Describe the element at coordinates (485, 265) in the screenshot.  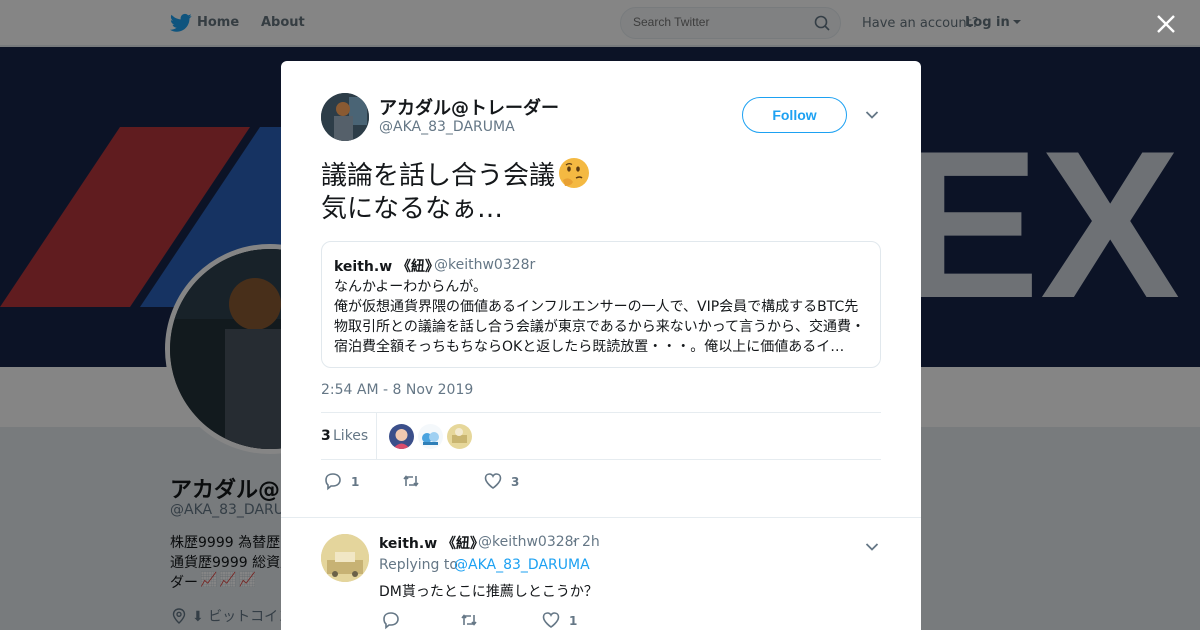
I see `quote-author-handle: @keithw0328r` at that location.